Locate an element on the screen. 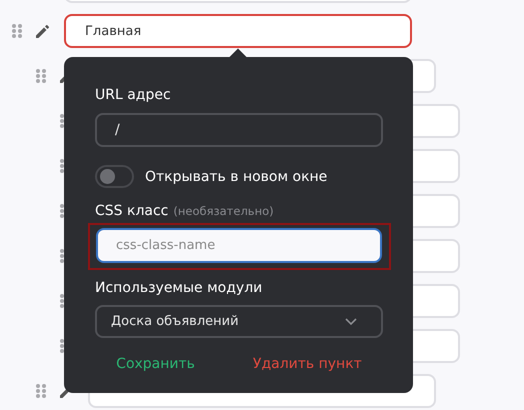 This screenshot has height=410, width=524. toggle-label: Открывать в новом окне is located at coordinates (236, 176).